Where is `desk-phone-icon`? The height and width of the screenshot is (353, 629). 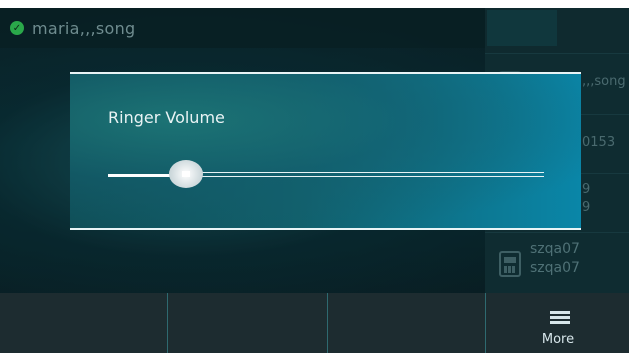 desk-phone-icon is located at coordinates (510, 264).